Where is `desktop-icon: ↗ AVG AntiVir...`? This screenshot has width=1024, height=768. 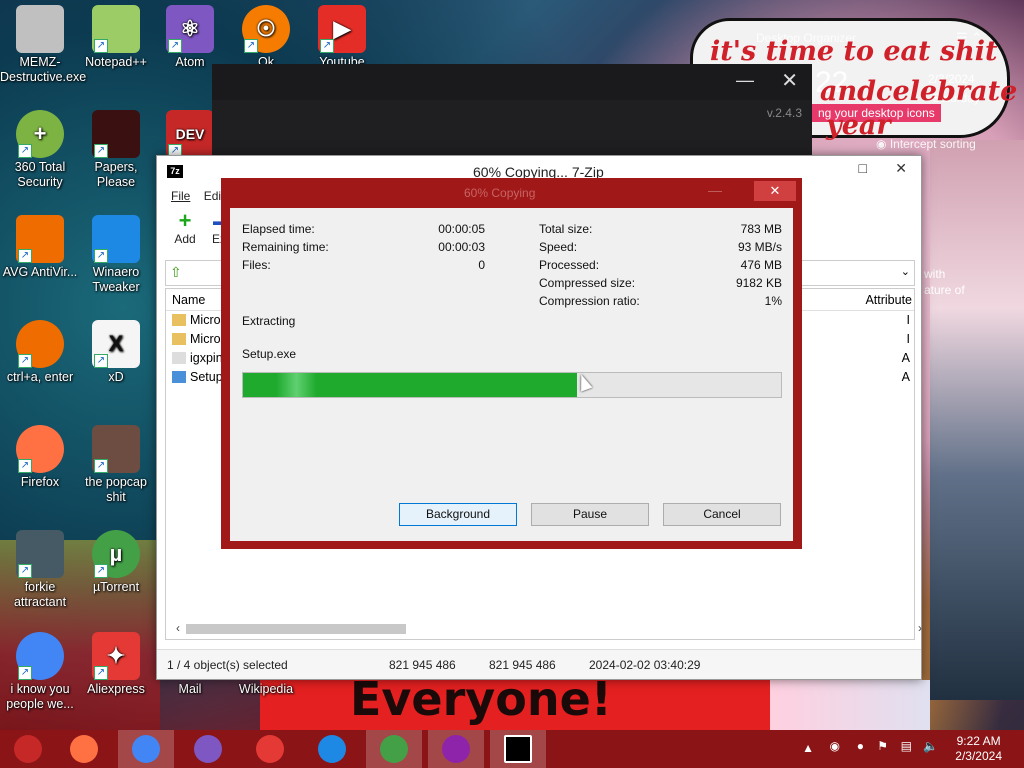 desktop-icon: ↗ AVG AntiVir... is located at coordinates (40, 247).